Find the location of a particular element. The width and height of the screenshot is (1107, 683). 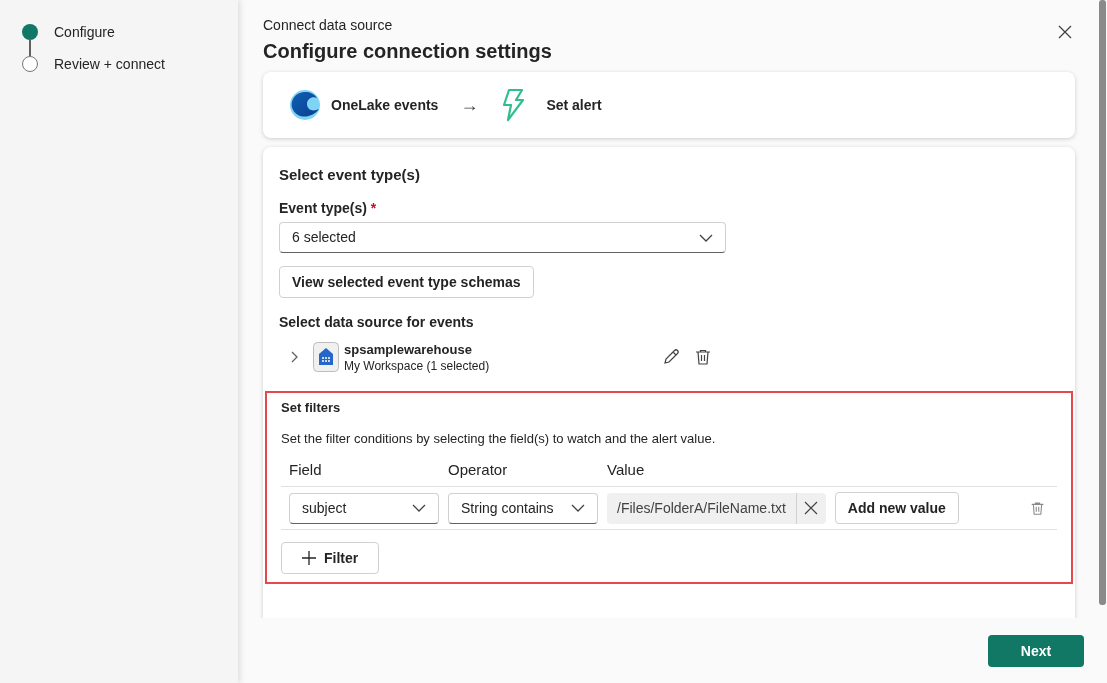

next-button: Next is located at coordinates (1036, 651).